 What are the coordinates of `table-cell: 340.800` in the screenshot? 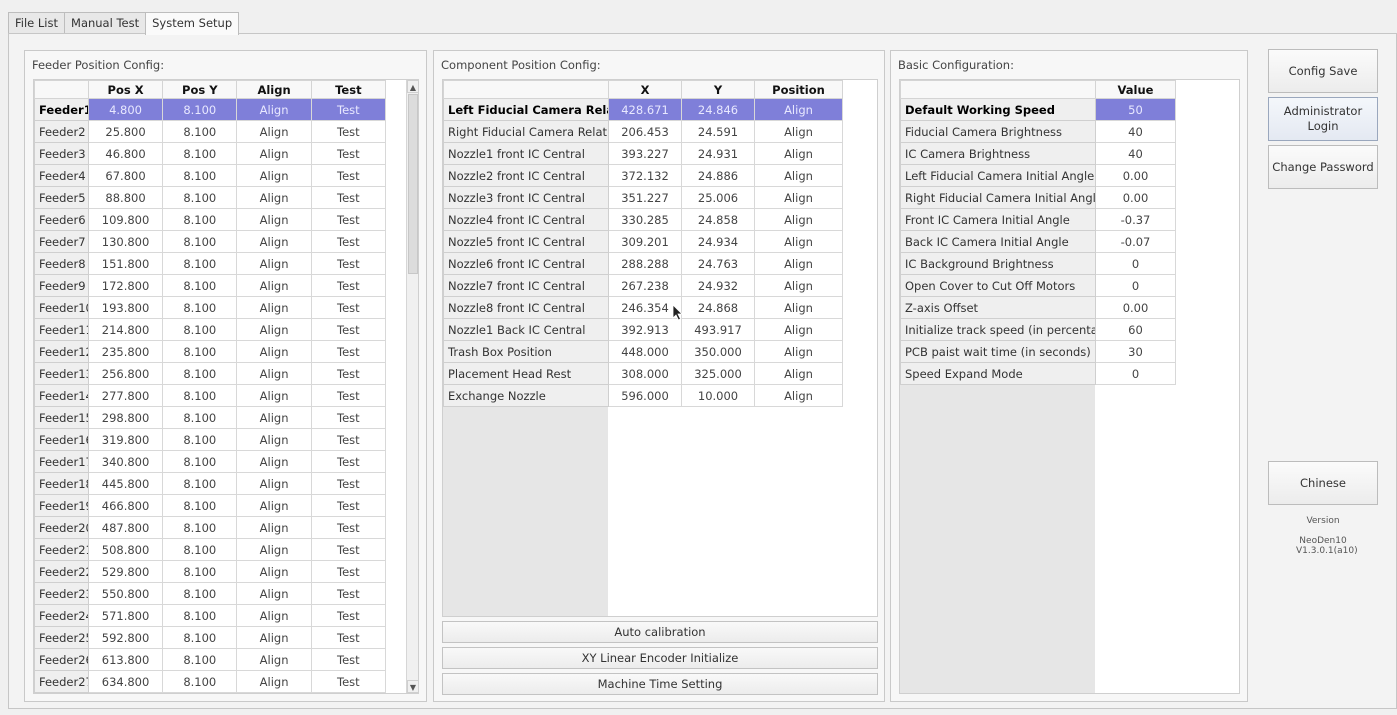 It's located at (125, 461).